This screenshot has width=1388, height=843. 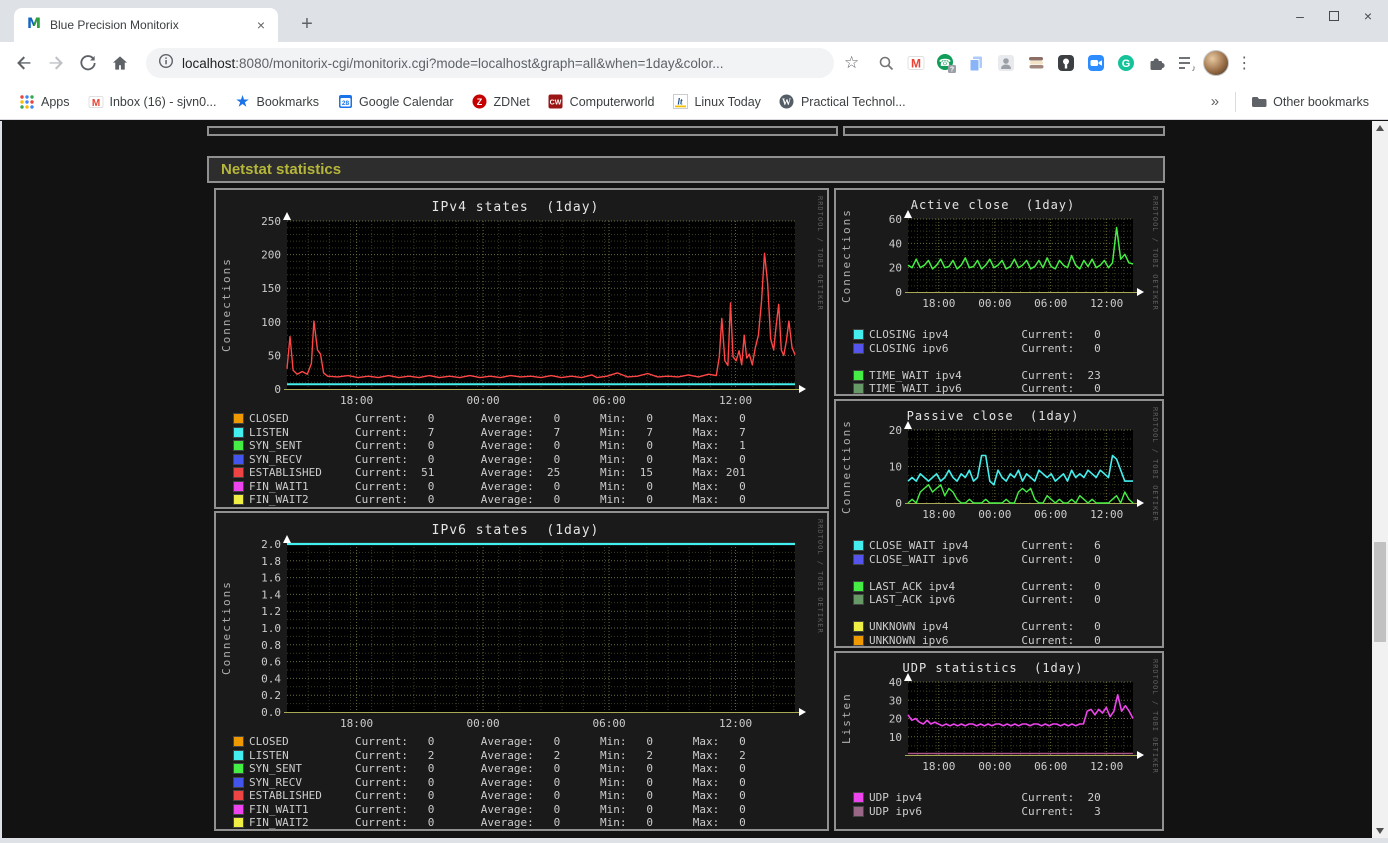 I want to click on svg-text: 0.8, so click(x=271, y=645).